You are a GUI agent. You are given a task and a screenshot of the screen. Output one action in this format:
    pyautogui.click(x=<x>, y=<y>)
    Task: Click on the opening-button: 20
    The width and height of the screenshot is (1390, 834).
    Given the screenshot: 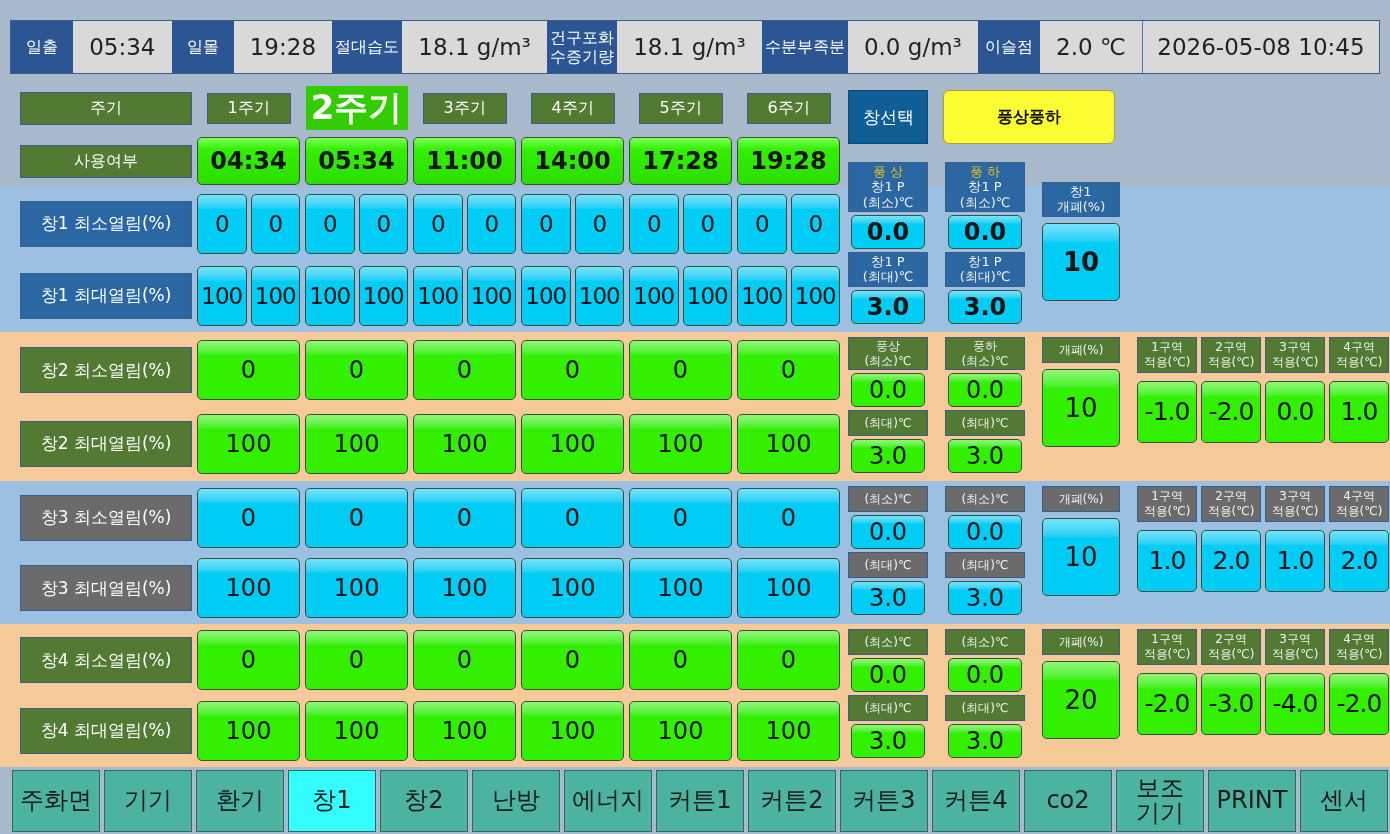 What is the action you would take?
    pyautogui.click(x=1081, y=700)
    